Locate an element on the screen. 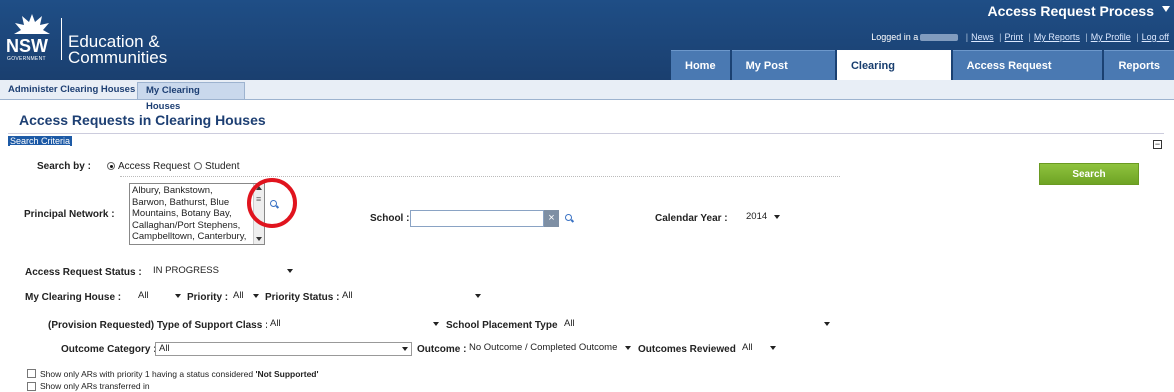  collapse-icon: − is located at coordinates (1157, 144).